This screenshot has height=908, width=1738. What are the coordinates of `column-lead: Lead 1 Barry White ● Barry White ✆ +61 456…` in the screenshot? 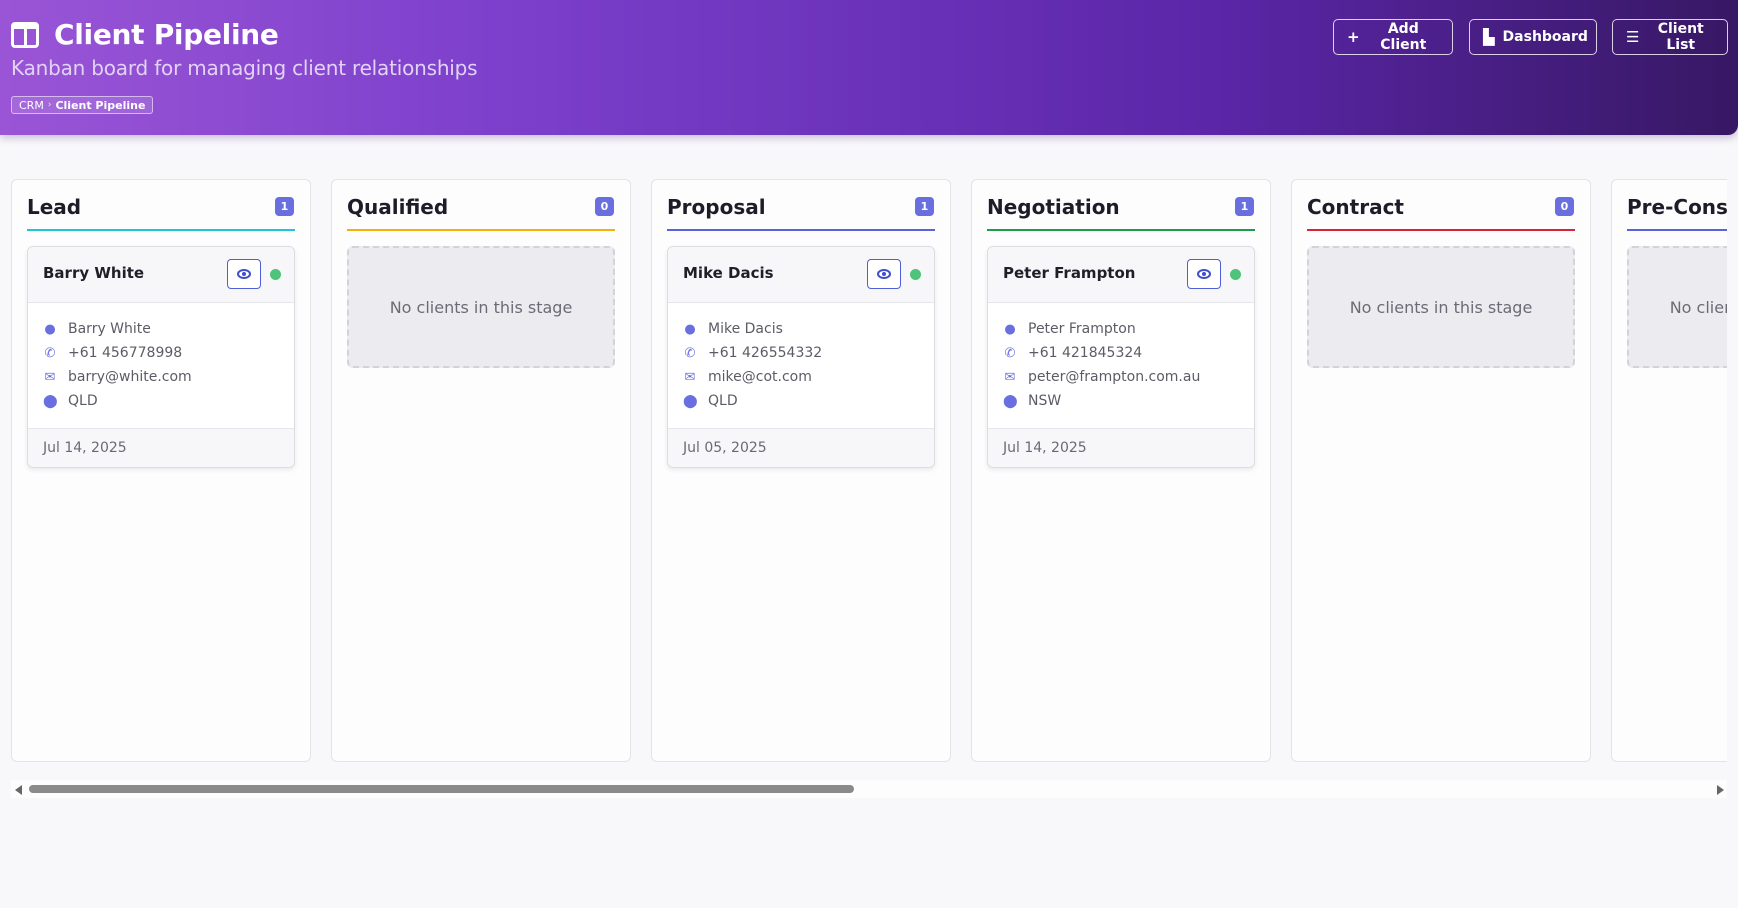 It's located at (161, 470).